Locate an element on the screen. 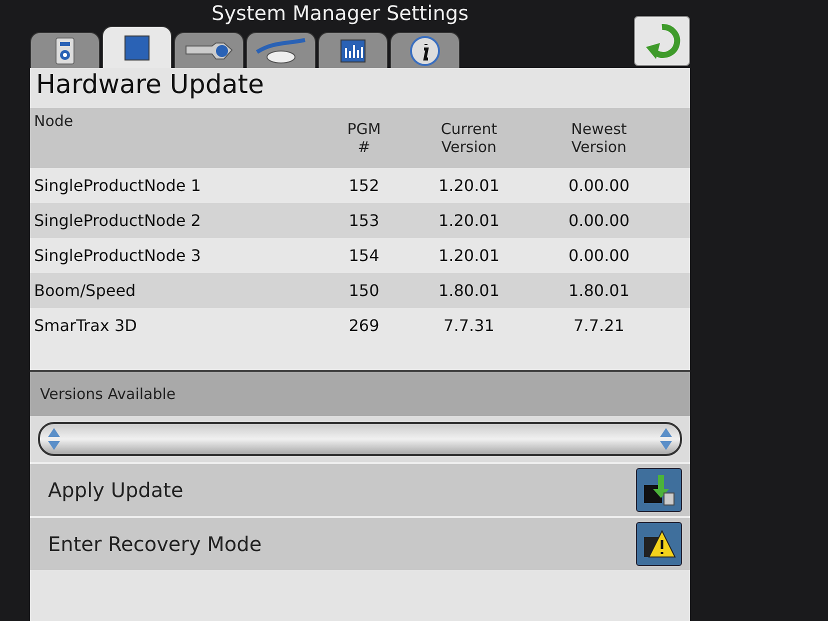 The image size is (828, 621). apply-update-button is located at coordinates (659, 490).